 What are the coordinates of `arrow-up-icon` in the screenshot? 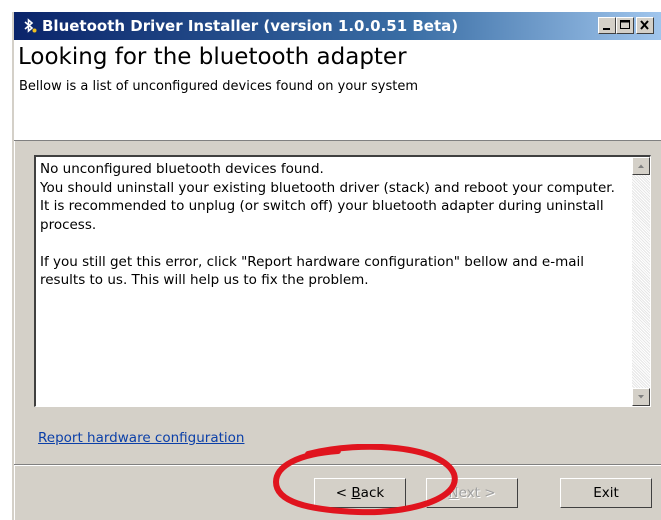 It's located at (641, 166).